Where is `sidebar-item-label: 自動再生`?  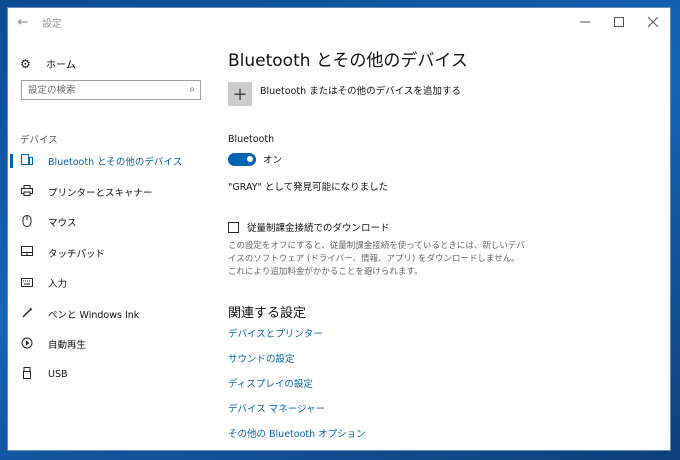 sidebar-item-label: 自動再生 is located at coordinates (67, 346).